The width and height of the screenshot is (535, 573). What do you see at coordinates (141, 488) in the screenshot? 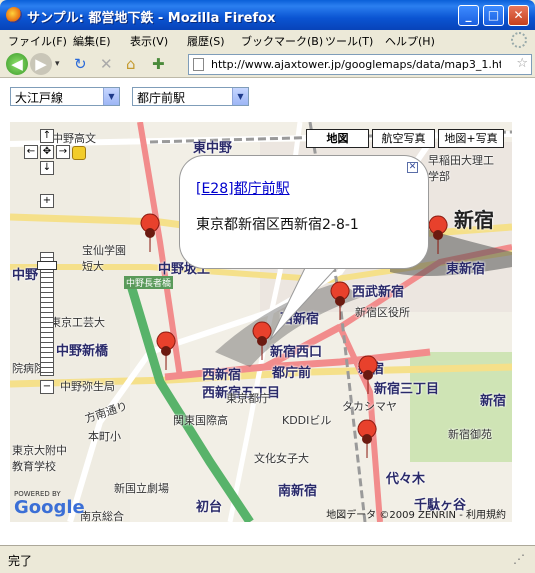
I see `map-label: 新国立劇場` at bounding box center [141, 488].